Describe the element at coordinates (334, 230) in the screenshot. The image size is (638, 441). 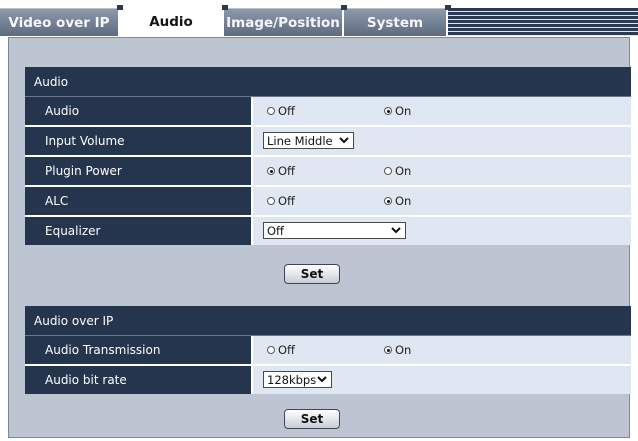
I see `equalizer-select: Off` at that location.